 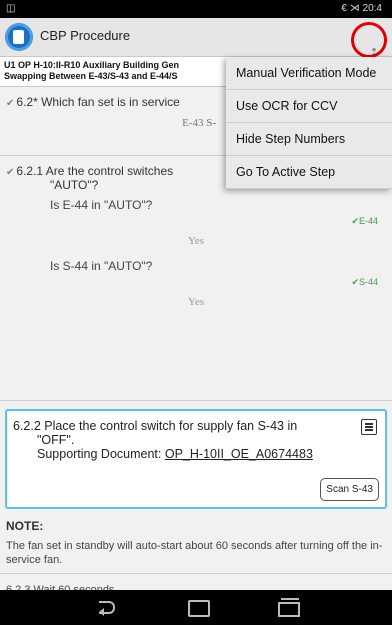 What do you see at coordinates (309, 106) in the screenshot?
I see `menu-item-use-ocr: Use OCR for CCV` at bounding box center [309, 106].